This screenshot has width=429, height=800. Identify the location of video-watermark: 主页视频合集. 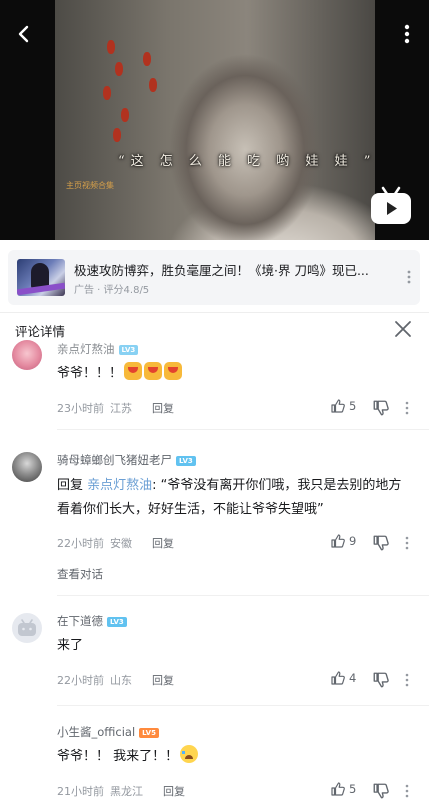
(90, 185).